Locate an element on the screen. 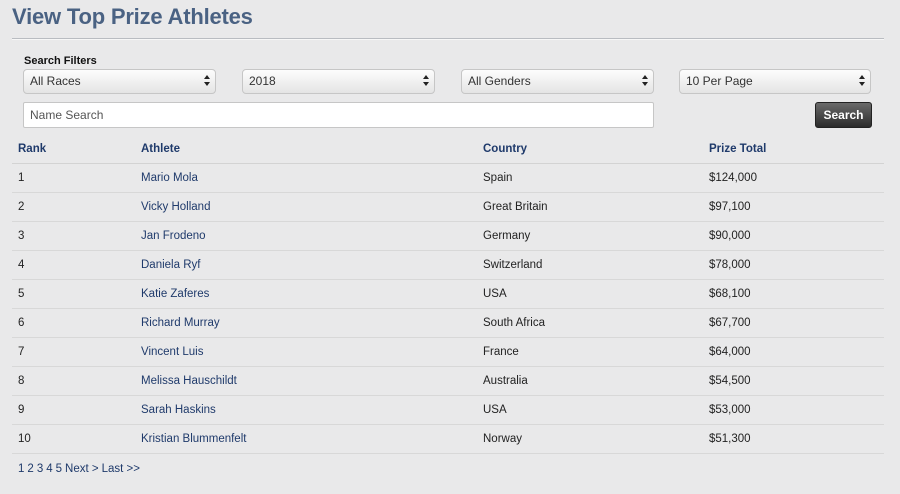  table-row: 10 Kristian Blummenfelt Norway $51,300 is located at coordinates (448, 439).